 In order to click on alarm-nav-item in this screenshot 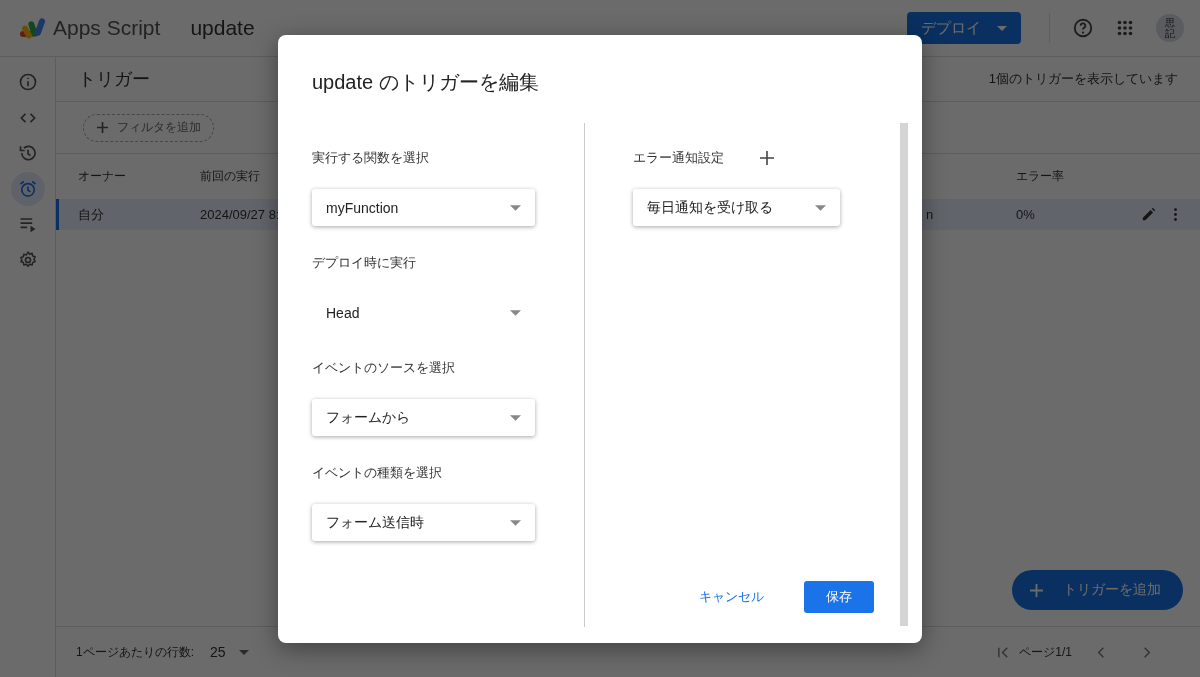, I will do `click(27, 188)`.